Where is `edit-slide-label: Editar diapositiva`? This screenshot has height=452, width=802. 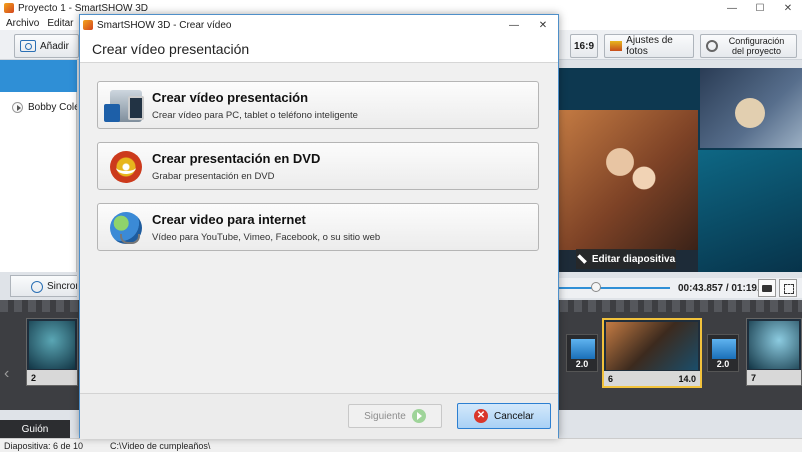 edit-slide-label: Editar diapositiva is located at coordinates (633, 259).